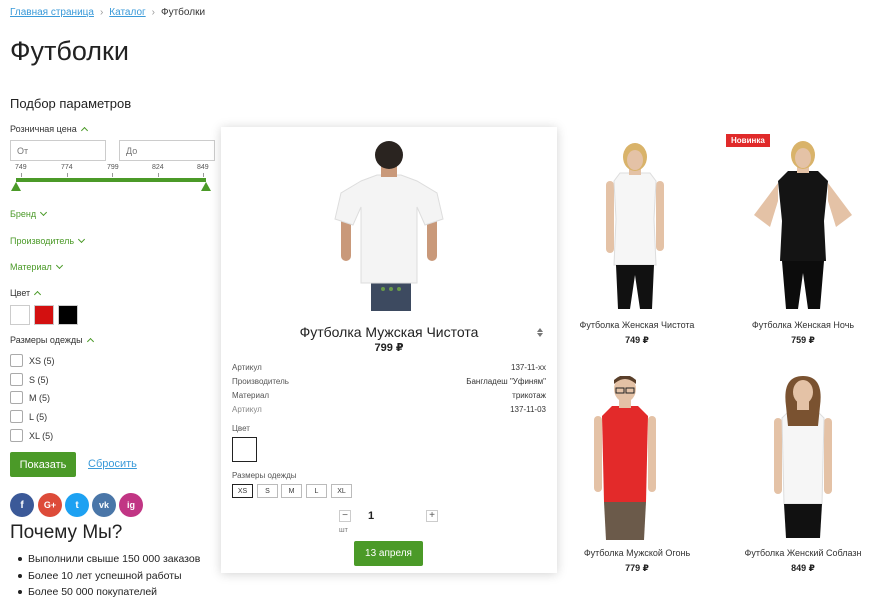  What do you see at coordinates (158, 167) in the screenshot?
I see `price-scale-label: 824` at bounding box center [158, 167].